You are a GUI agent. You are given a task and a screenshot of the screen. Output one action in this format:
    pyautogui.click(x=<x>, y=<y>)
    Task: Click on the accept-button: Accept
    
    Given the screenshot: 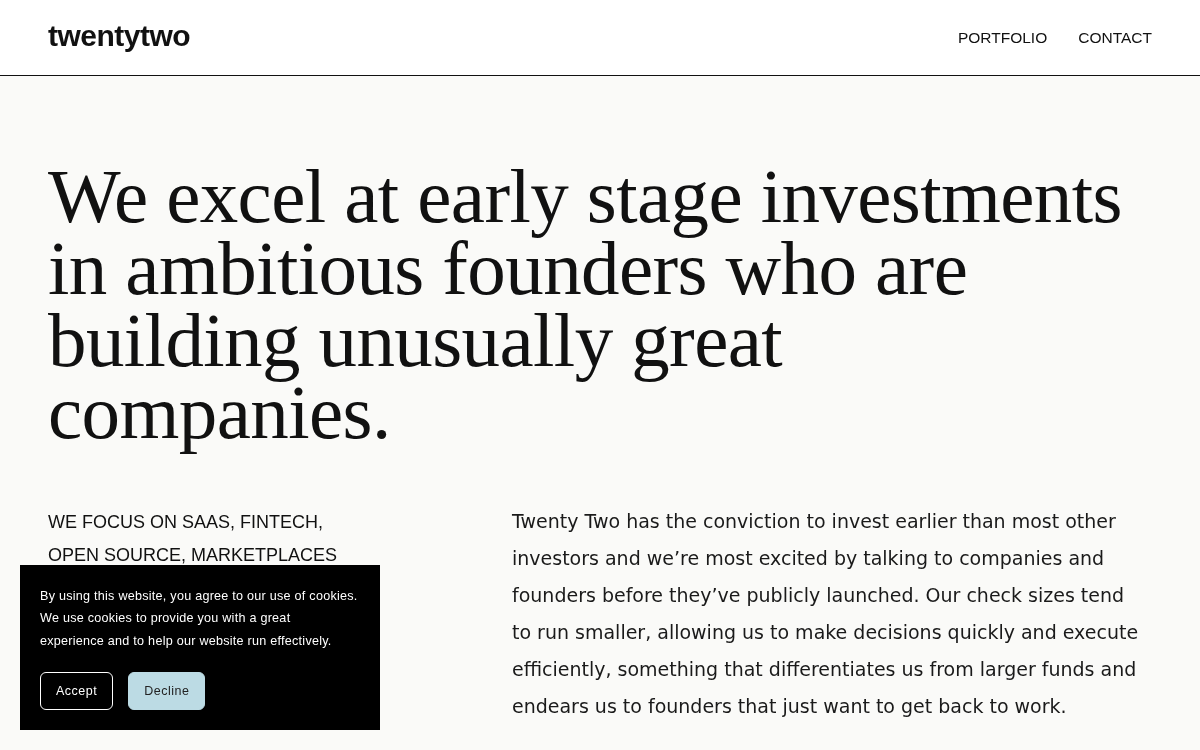 What is the action you would take?
    pyautogui.click(x=77, y=691)
    